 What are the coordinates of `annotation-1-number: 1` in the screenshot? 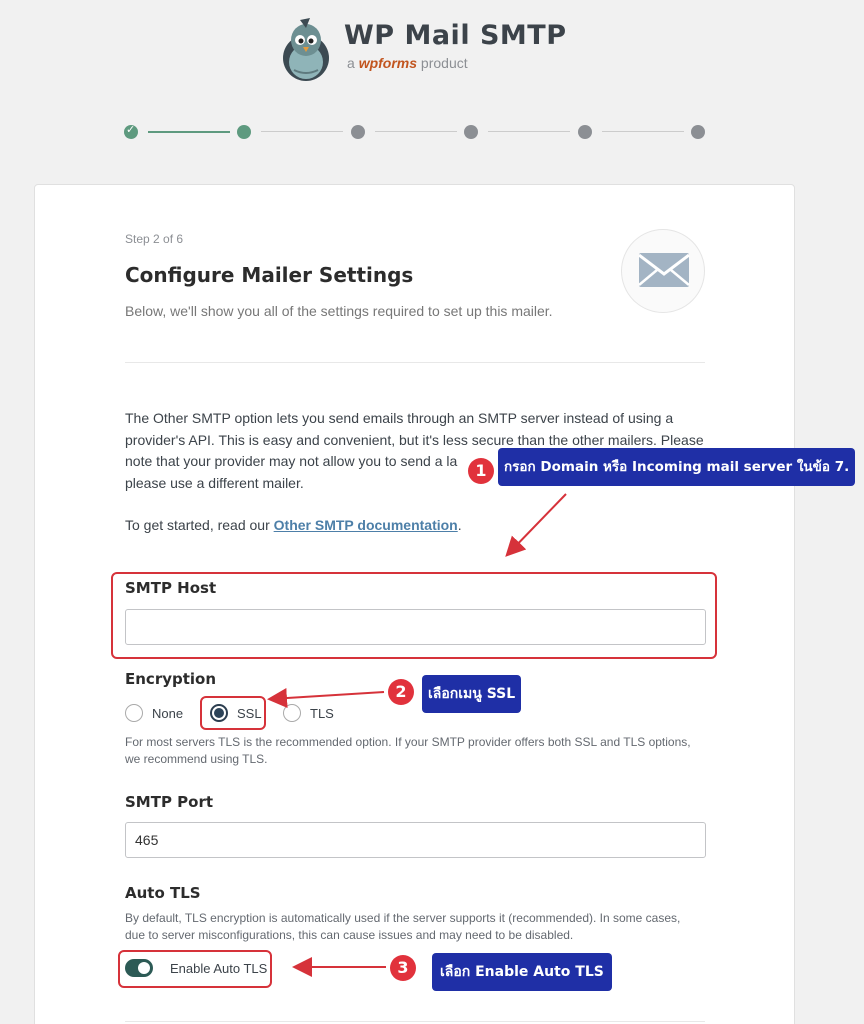 It's located at (481, 471).